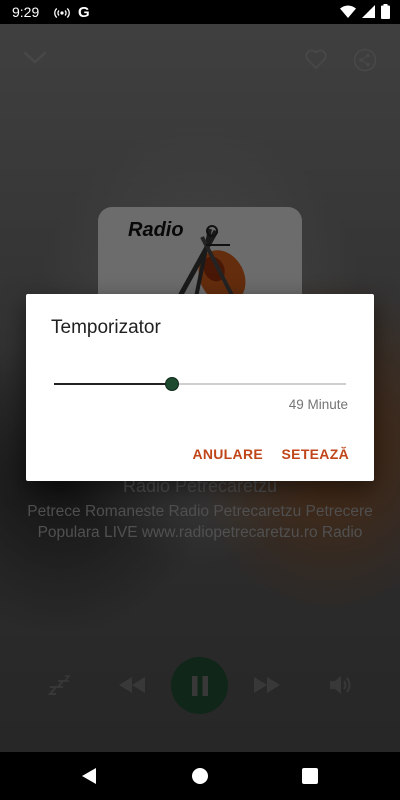 The width and height of the screenshot is (400, 800). I want to click on dialog-title: Temporizator, so click(106, 327).